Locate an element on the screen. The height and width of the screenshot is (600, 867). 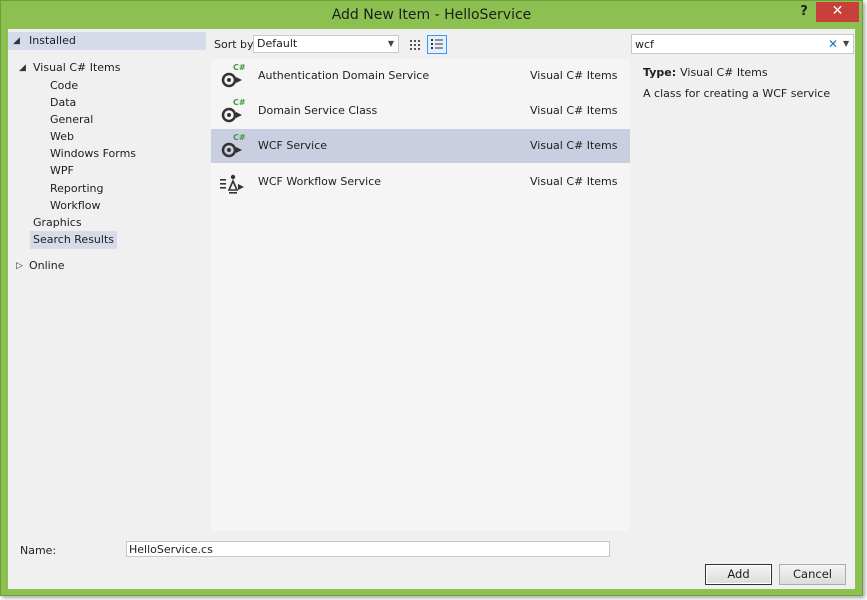
template-name: Domain Service Class is located at coordinates (318, 110).